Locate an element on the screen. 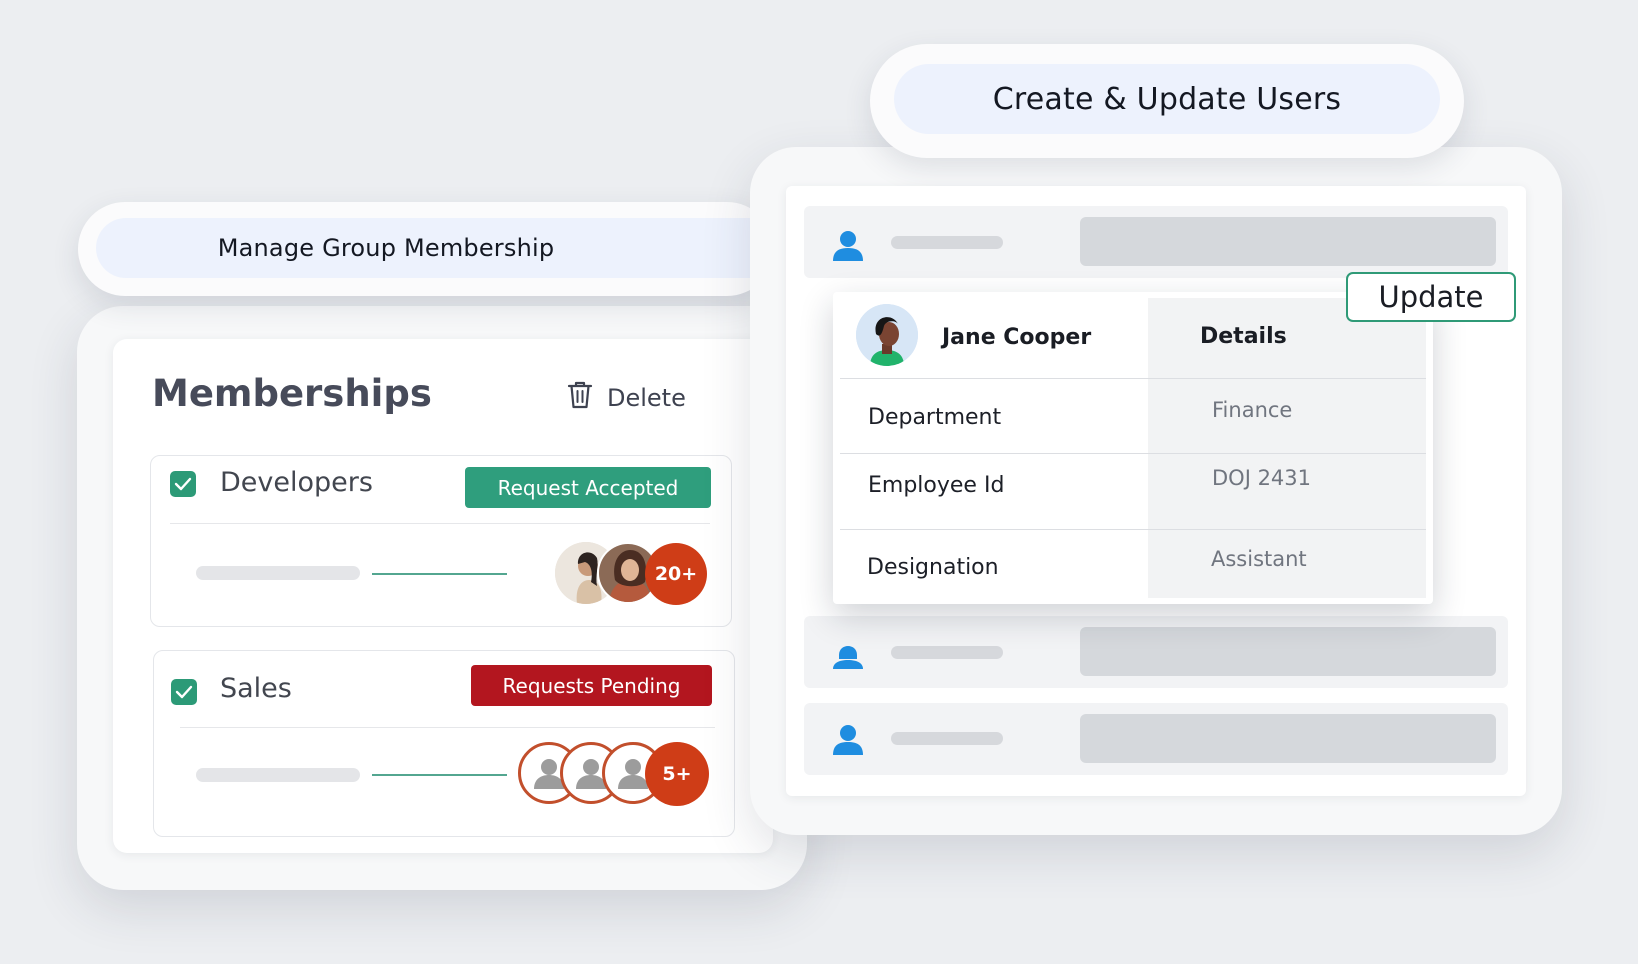 The image size is (1638, 964). group-membership-header-pill: Manage Group Membership is located at coordinates (441, 248).